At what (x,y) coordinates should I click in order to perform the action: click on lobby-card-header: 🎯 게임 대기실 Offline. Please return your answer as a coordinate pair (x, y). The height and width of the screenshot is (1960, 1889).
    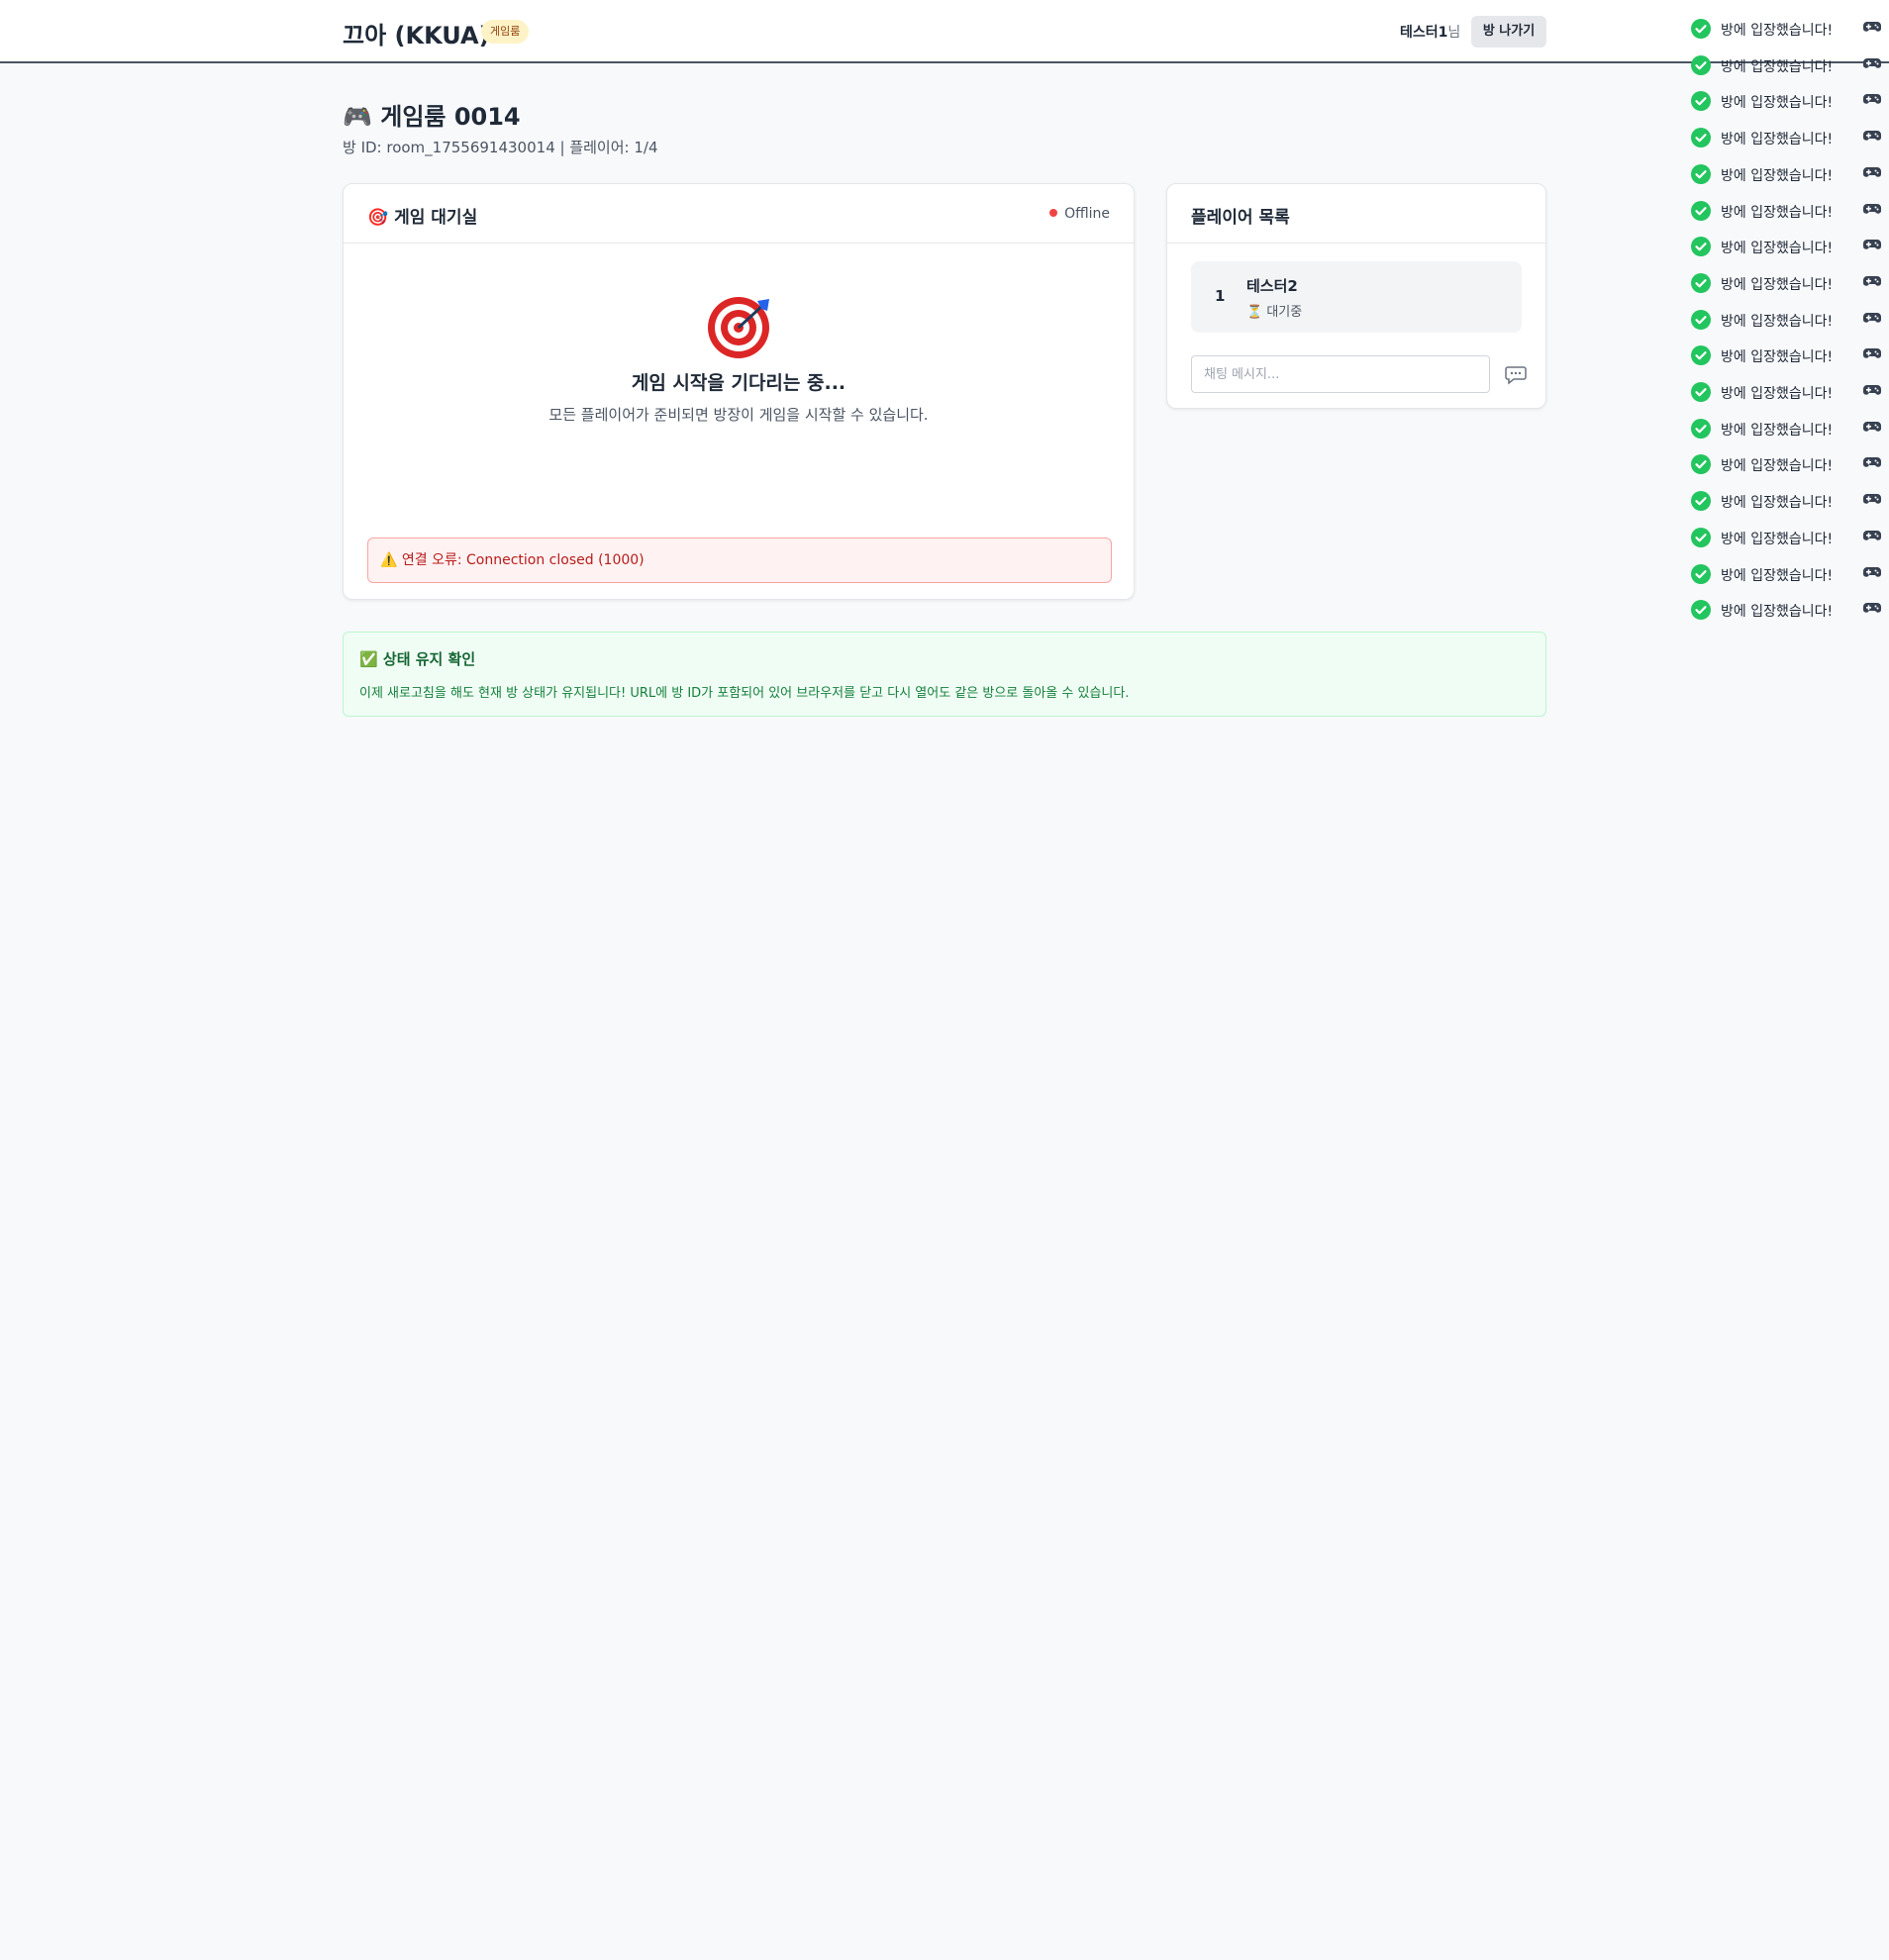
    Looking at the image, I should click on (739, 214).